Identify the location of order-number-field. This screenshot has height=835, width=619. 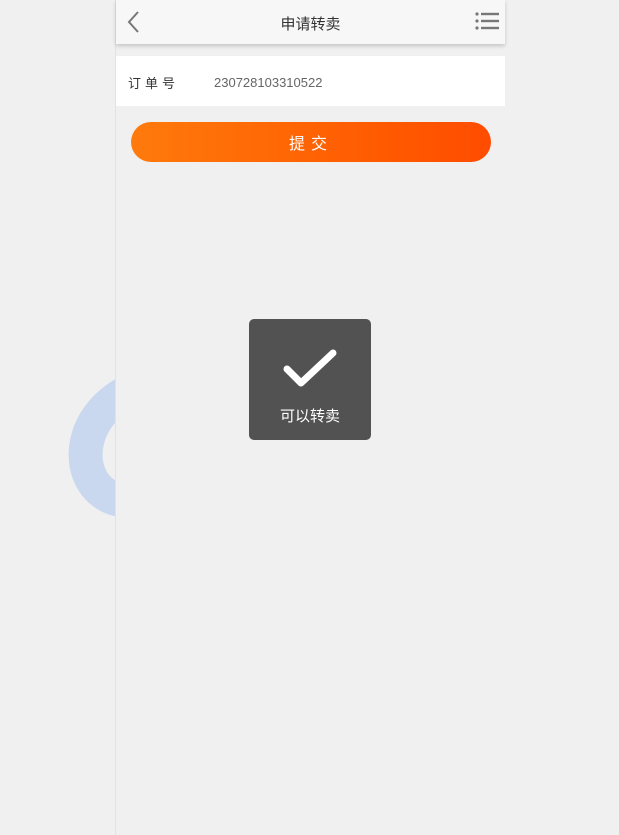
(354, 82).